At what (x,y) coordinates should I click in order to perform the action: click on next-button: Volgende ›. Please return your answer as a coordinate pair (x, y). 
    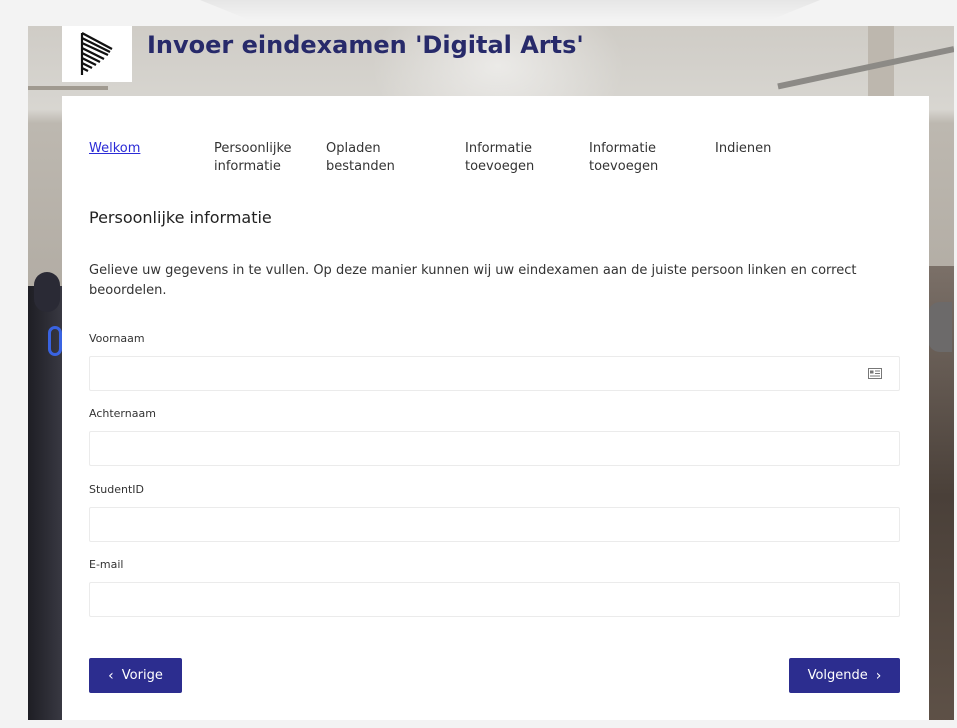
    Looking at the image, I should click on (844, 675).